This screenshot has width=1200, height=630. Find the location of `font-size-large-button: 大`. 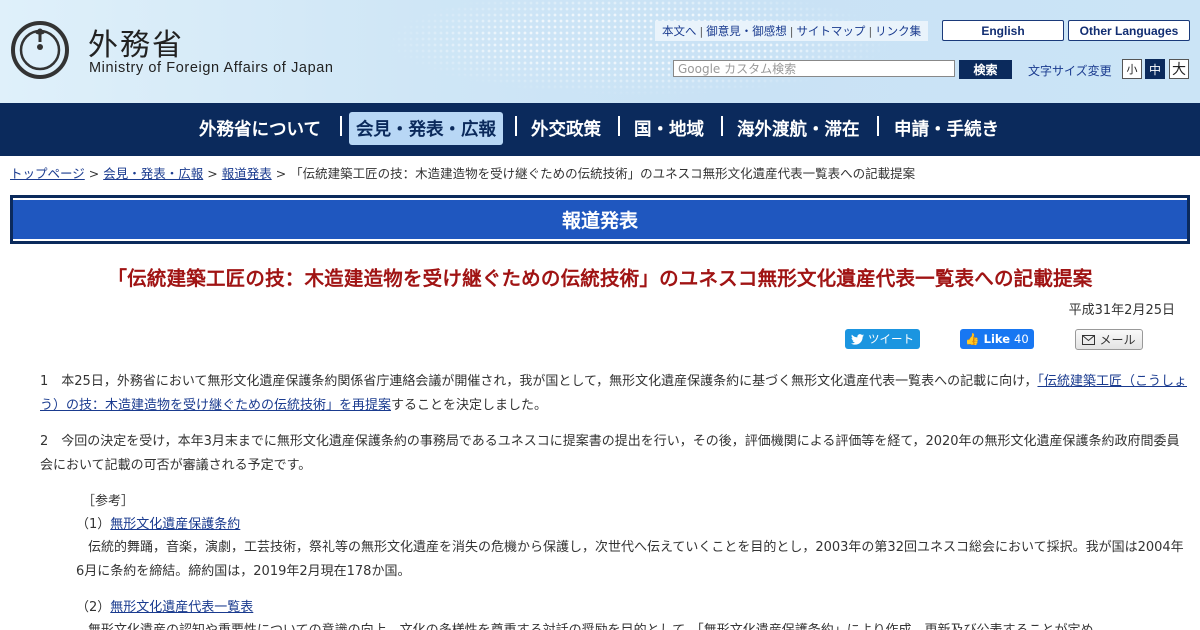

font-size-large-button: 大 is located at coordinates (1179, 69).